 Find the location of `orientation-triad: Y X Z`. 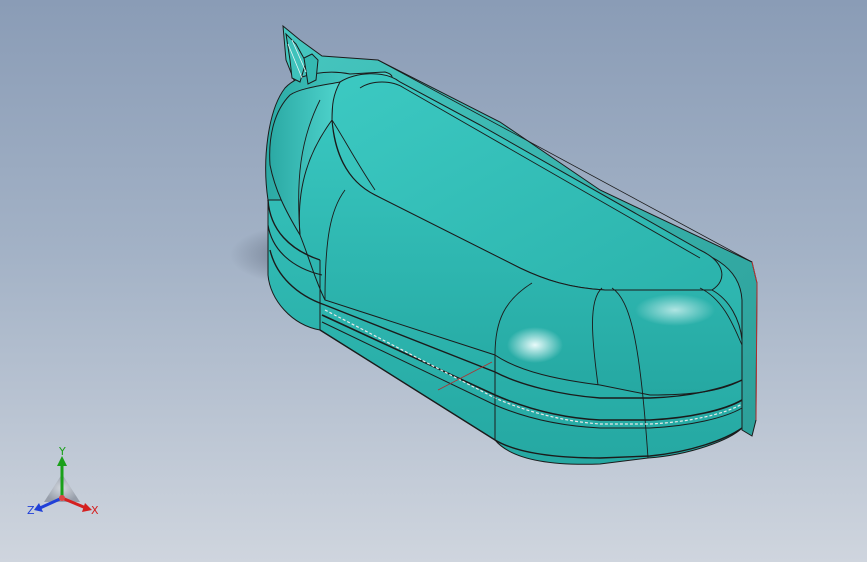

orientation-triad: Y X Z is located at coordinates (64, 486).